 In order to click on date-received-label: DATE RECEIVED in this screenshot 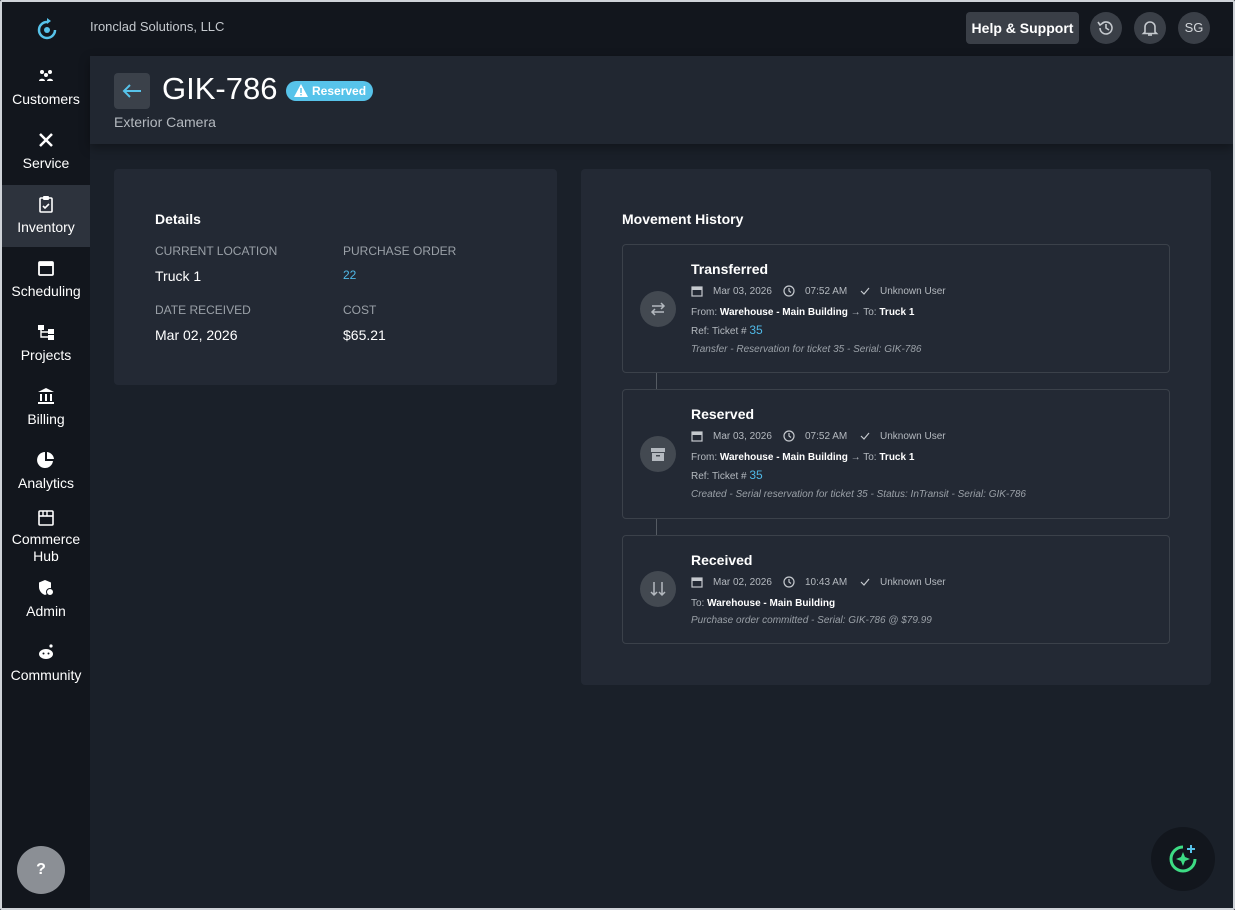, I will do `click(203, 310)`.